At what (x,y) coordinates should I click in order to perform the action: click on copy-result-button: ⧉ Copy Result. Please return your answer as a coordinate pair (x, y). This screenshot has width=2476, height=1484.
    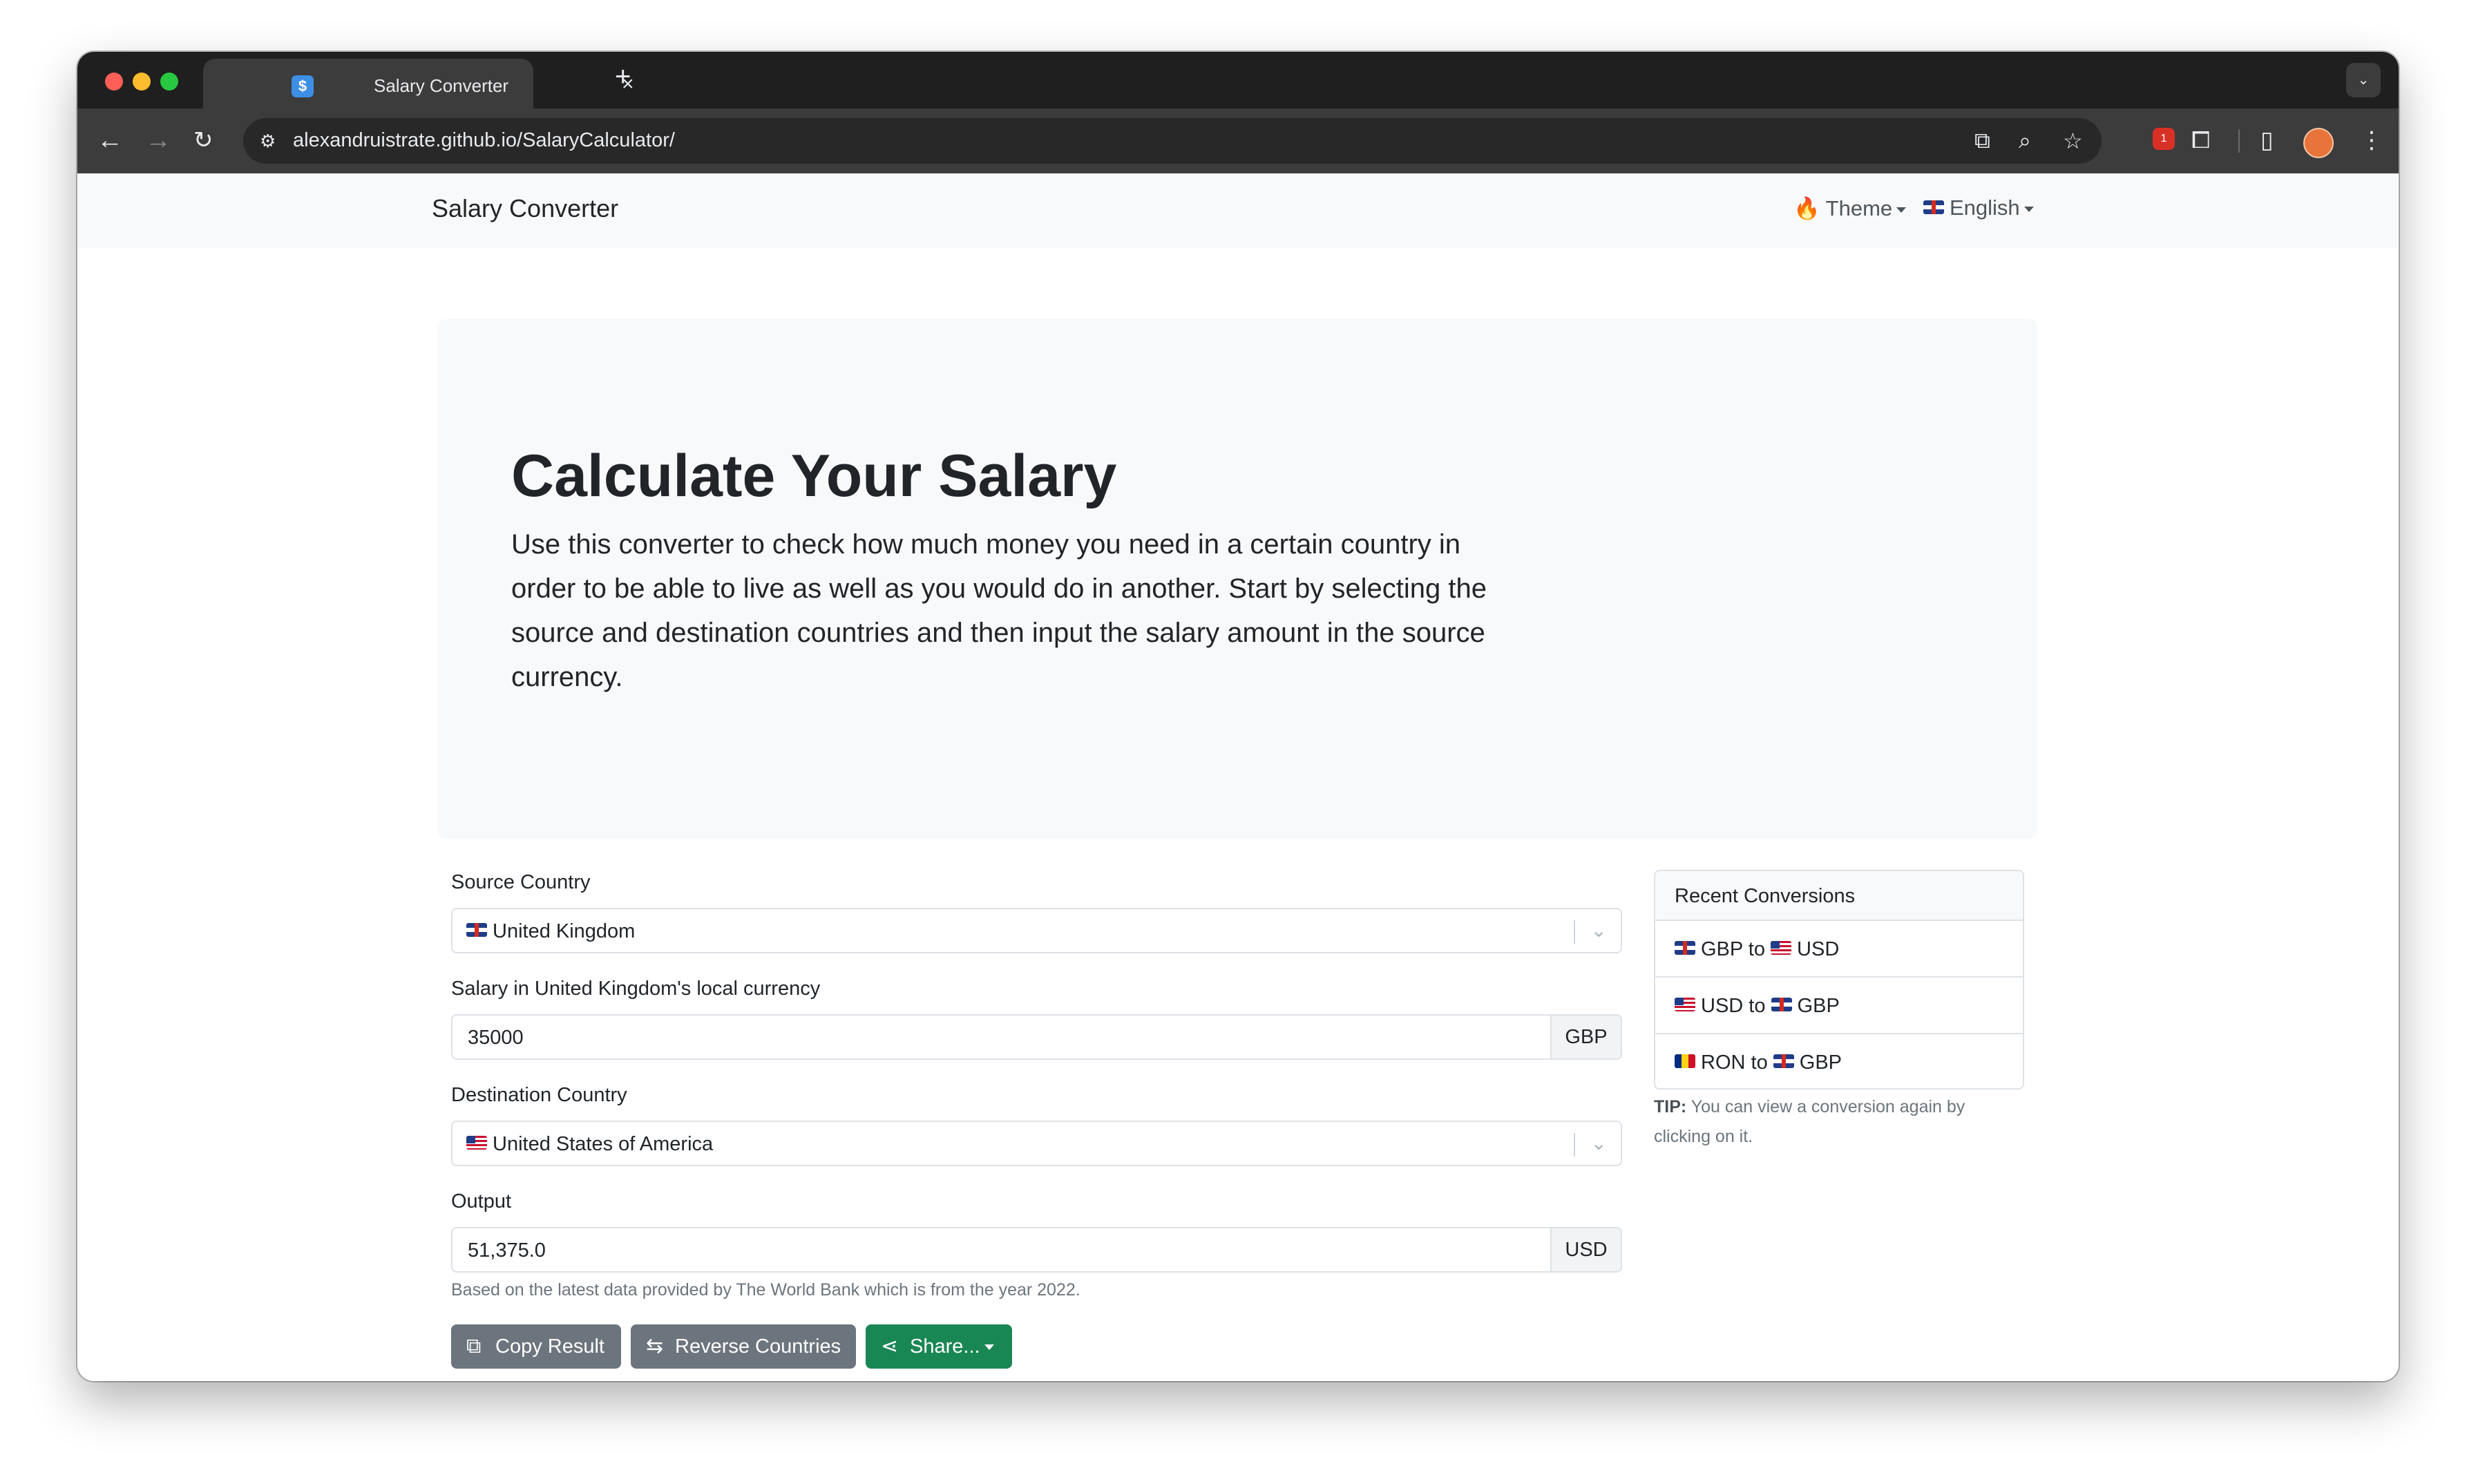
    Looking at the image, I should click on (536, 1346).